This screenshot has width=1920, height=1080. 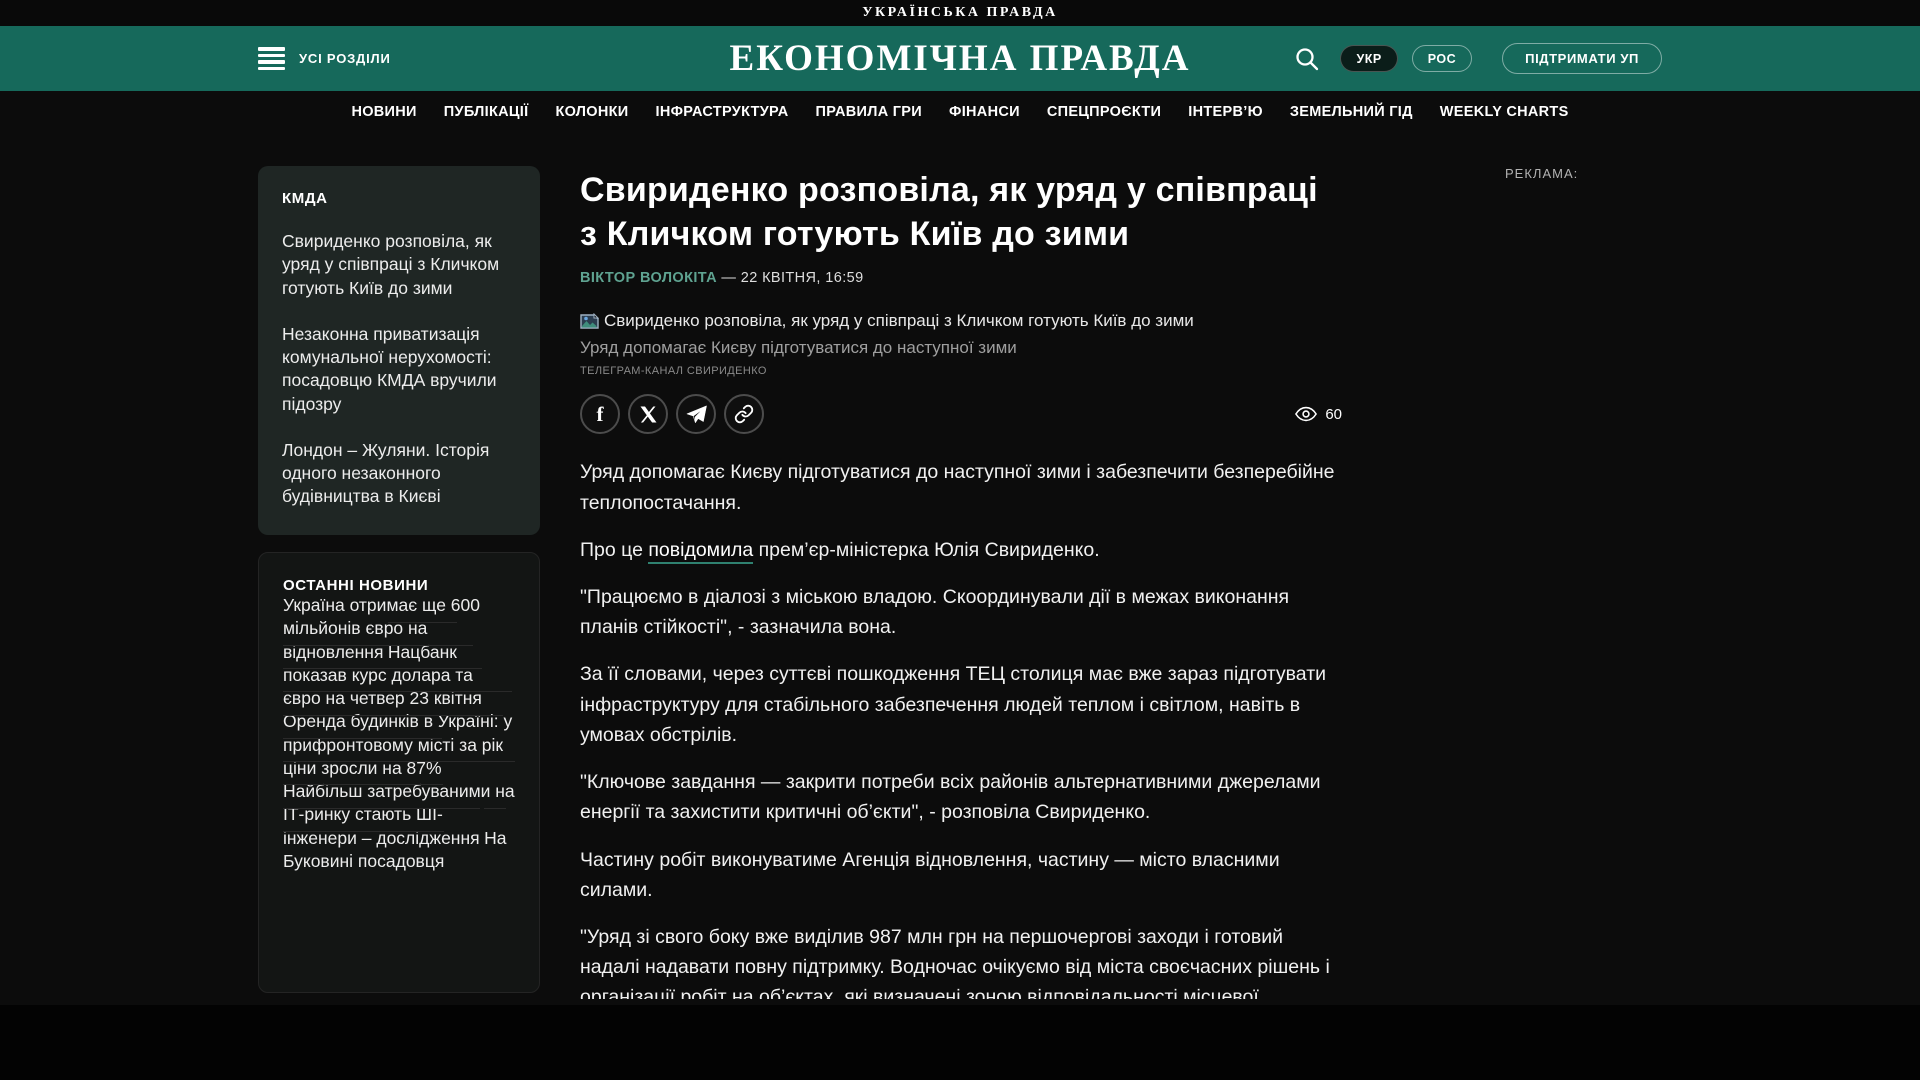 I want to click on search-button, so click(x=1307, y=59).